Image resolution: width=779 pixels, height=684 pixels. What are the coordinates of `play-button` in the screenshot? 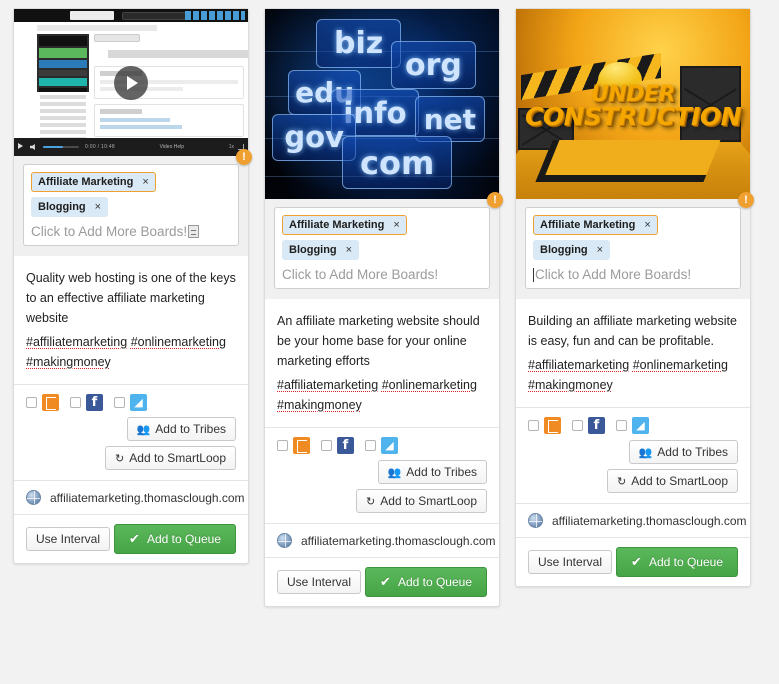 It's located at (131, 82).